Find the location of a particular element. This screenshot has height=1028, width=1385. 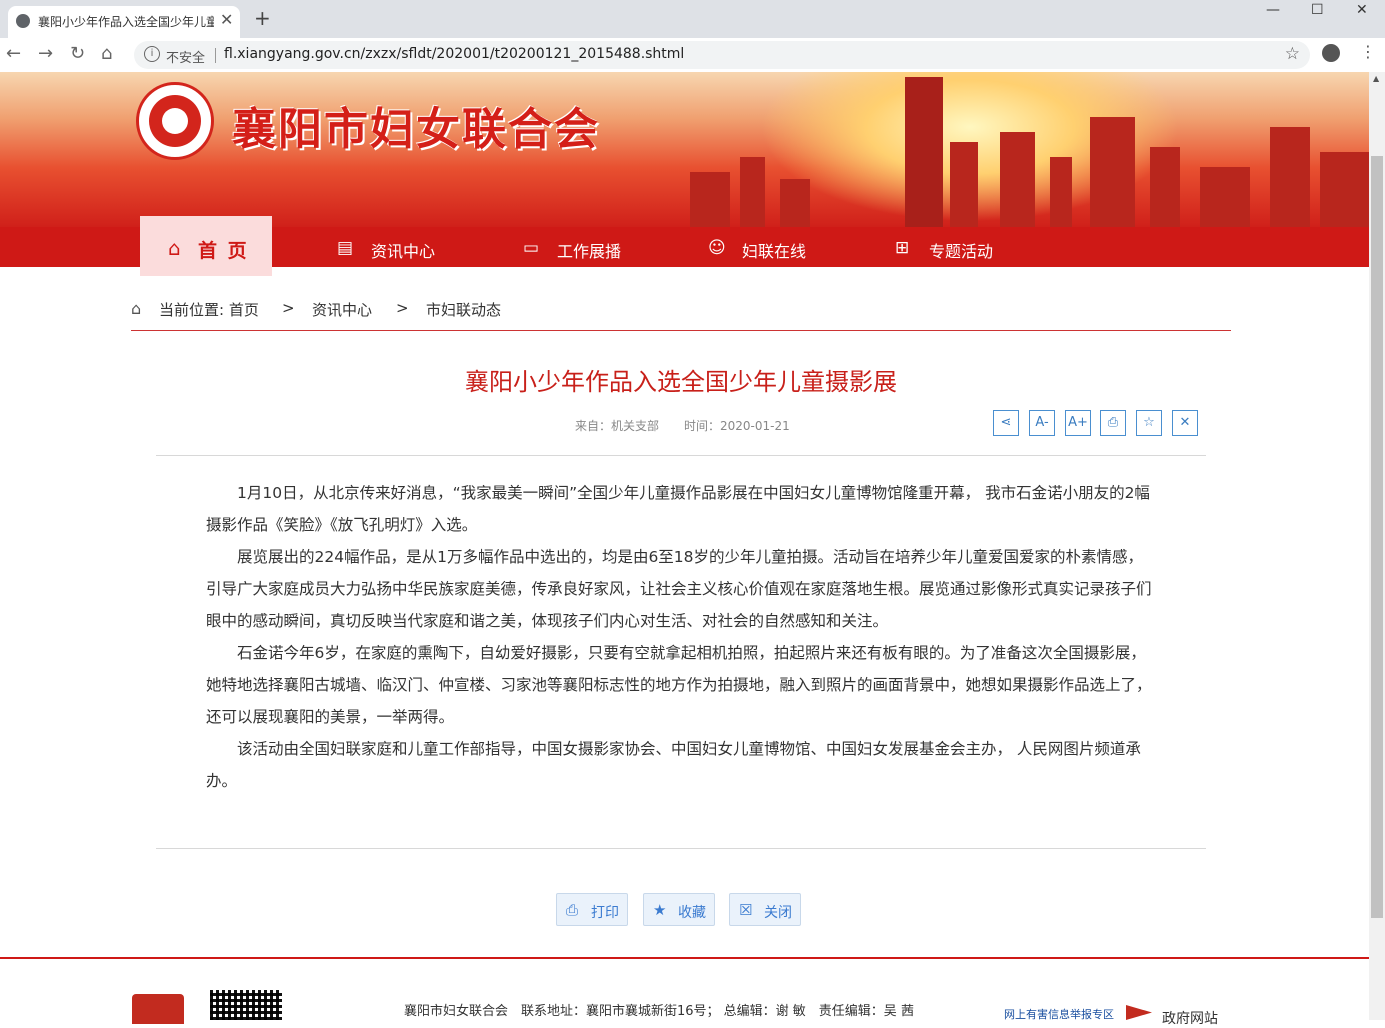

nav-item-label: 专题活动 is located at coordinates (961, 251).